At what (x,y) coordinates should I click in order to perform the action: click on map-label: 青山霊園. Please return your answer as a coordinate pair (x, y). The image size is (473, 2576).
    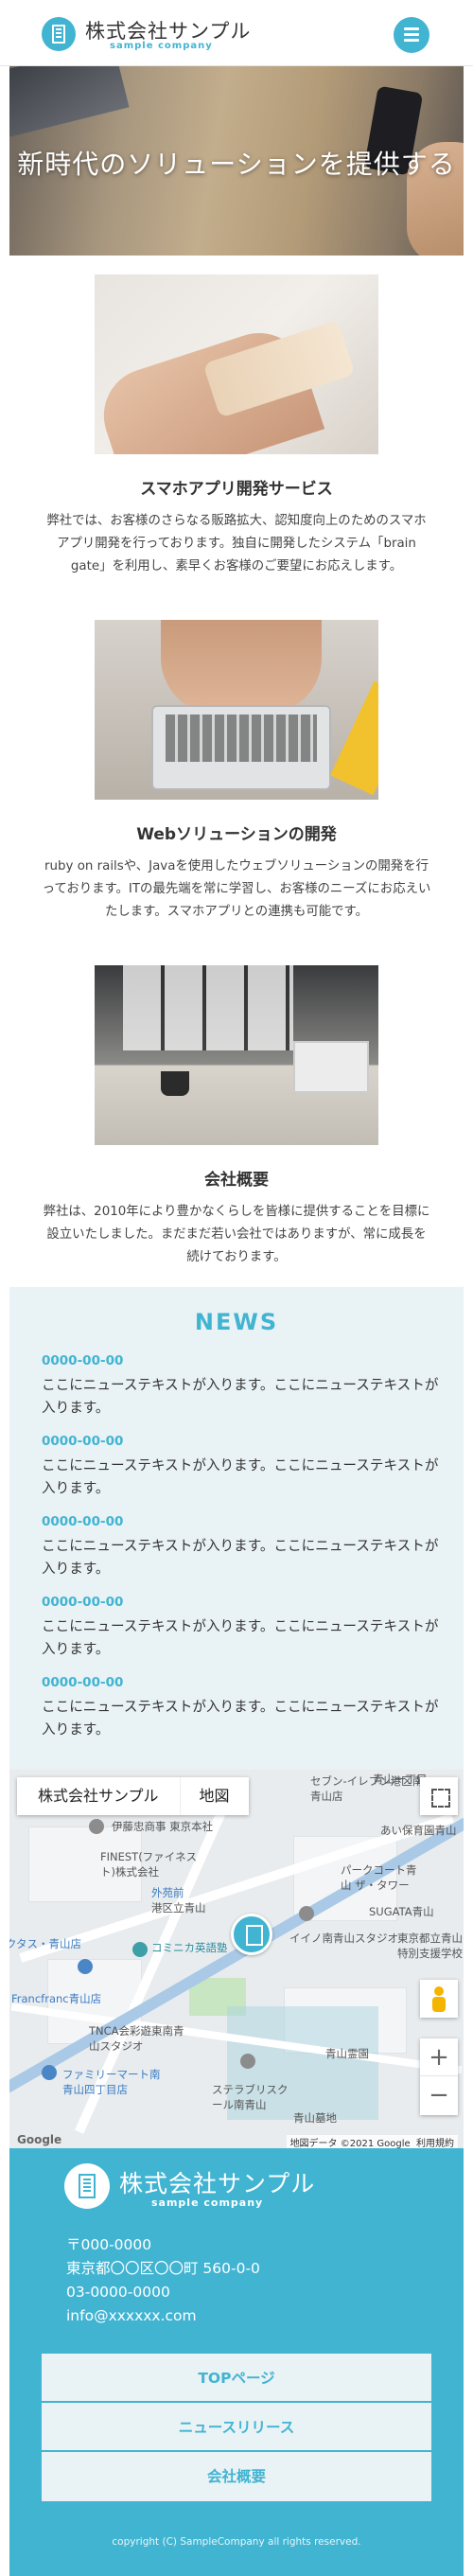
    Looking at the image, I should click on (347, 2053).